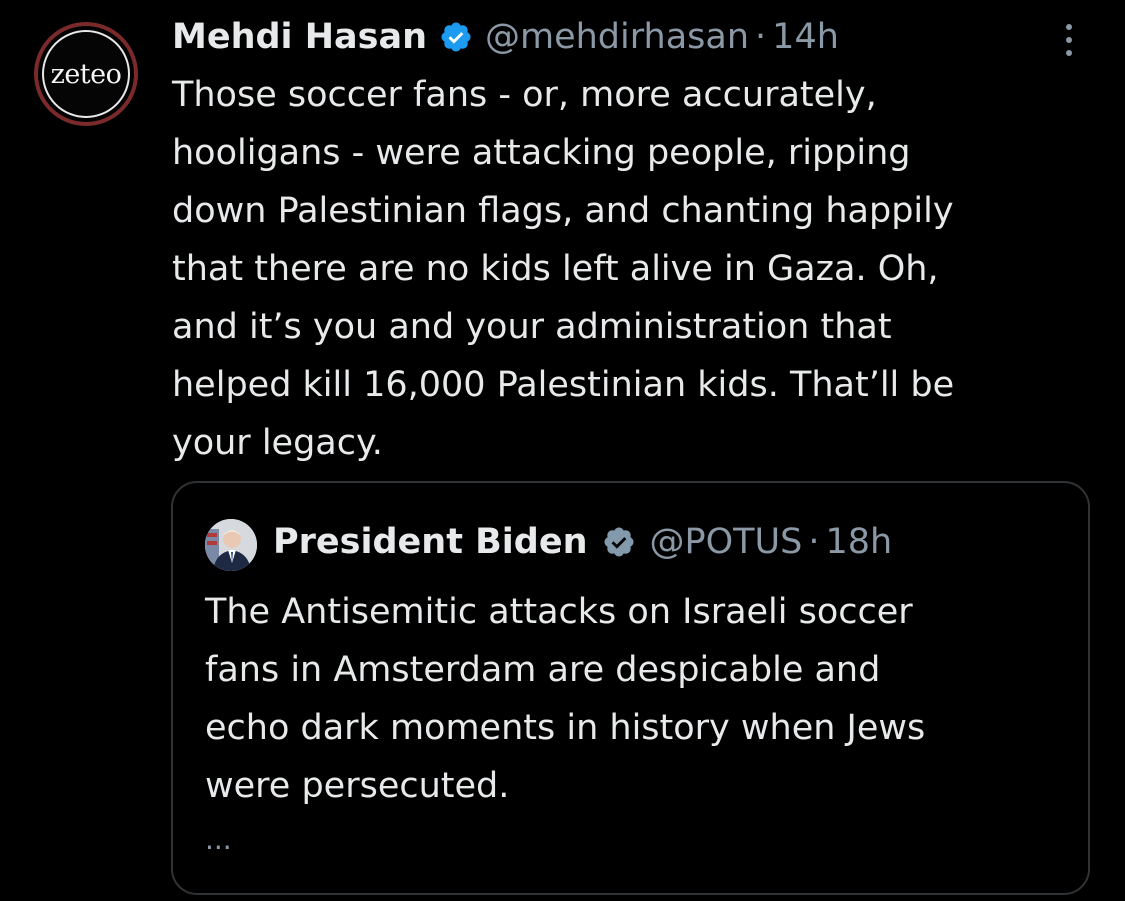  I want to click on portrait-icon, so click(231, 545).